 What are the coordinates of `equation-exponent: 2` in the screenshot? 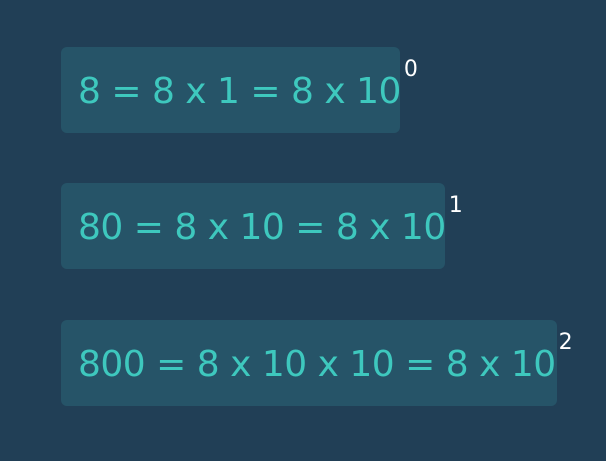 It's located at (565, 342).